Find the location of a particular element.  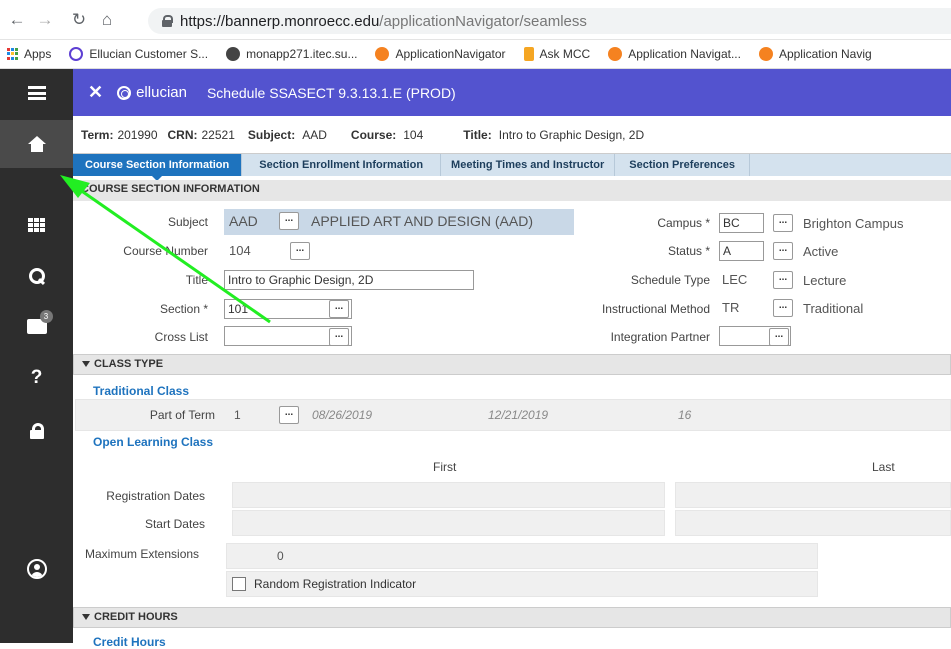

class-type-header: CLASS TYPE is located at coordinates (512, 364).